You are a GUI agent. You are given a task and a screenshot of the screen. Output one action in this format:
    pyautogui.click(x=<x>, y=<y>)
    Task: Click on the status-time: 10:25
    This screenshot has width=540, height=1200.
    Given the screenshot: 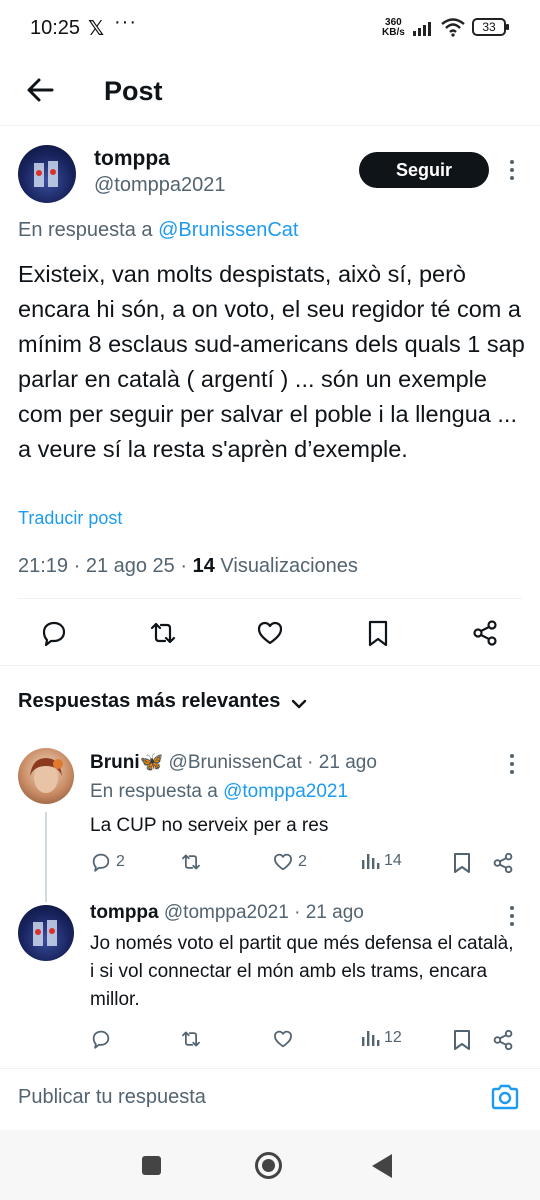 What is the action you would take?
    pyautogui.click(x=55, y=28)
    